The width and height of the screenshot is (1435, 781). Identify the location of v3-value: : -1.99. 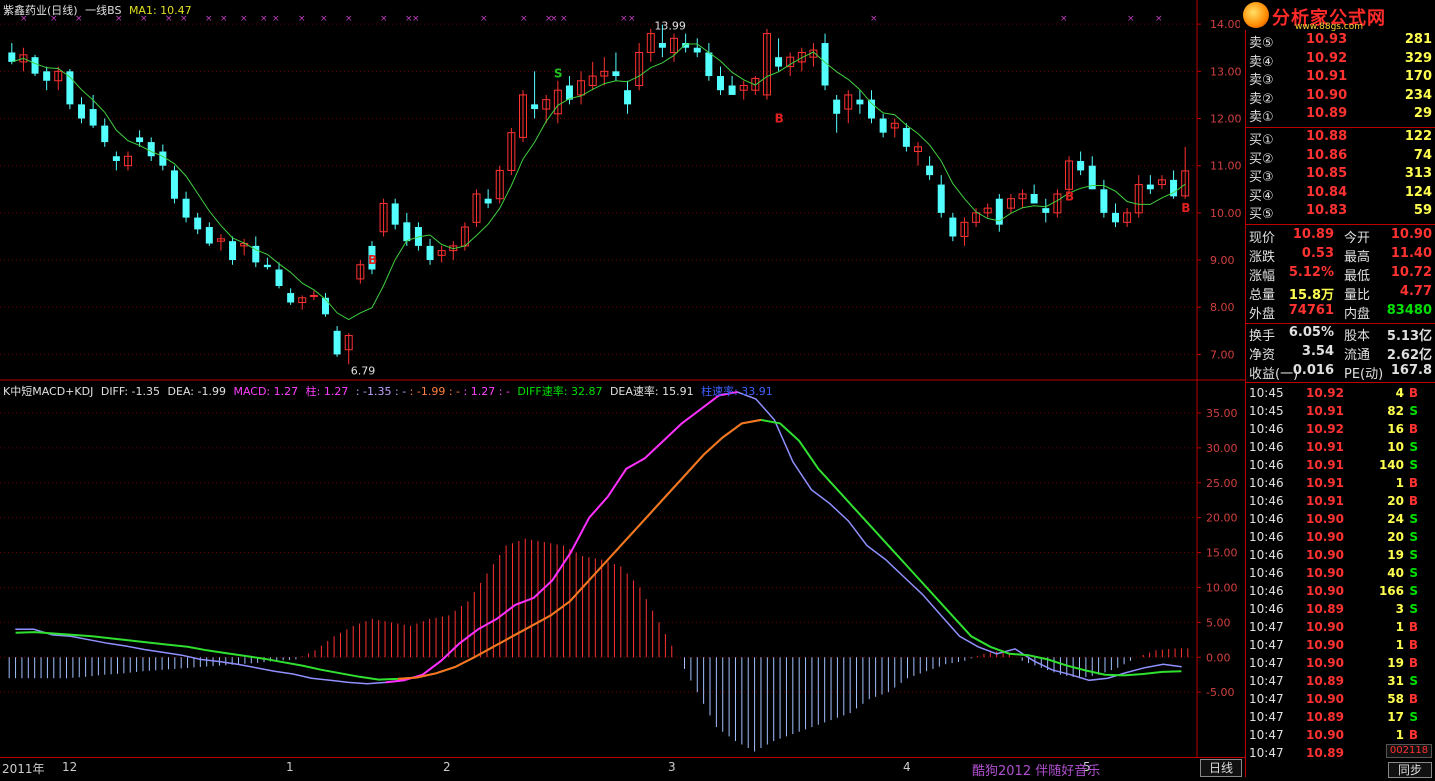
(427, 391).